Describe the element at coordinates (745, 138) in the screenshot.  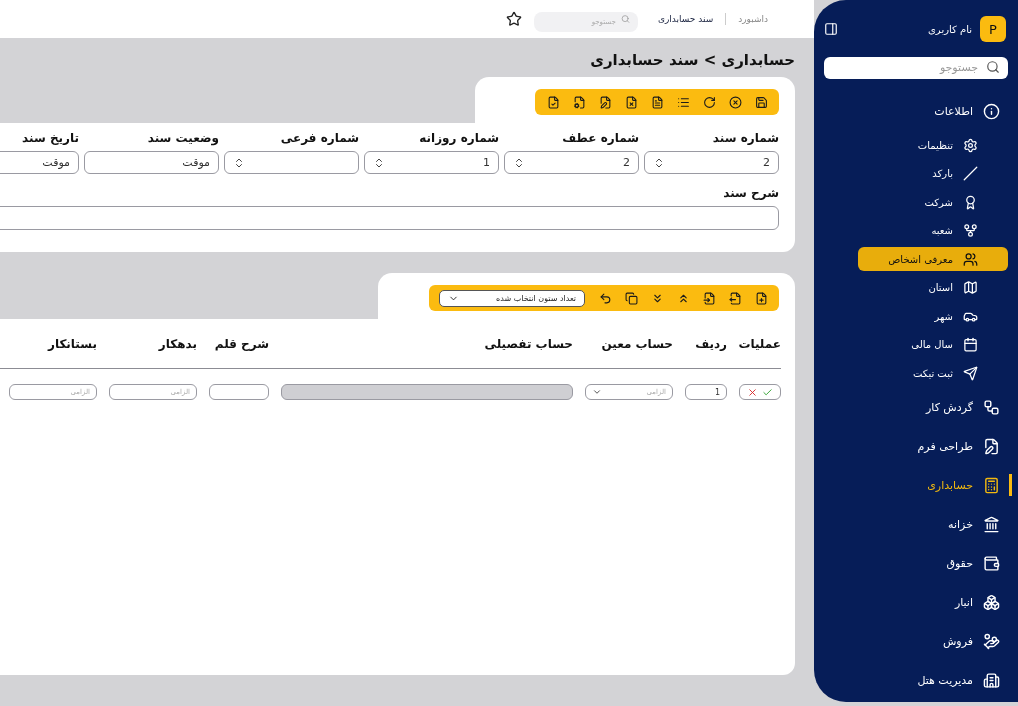
I see `field-label: شماره سند` at that location.